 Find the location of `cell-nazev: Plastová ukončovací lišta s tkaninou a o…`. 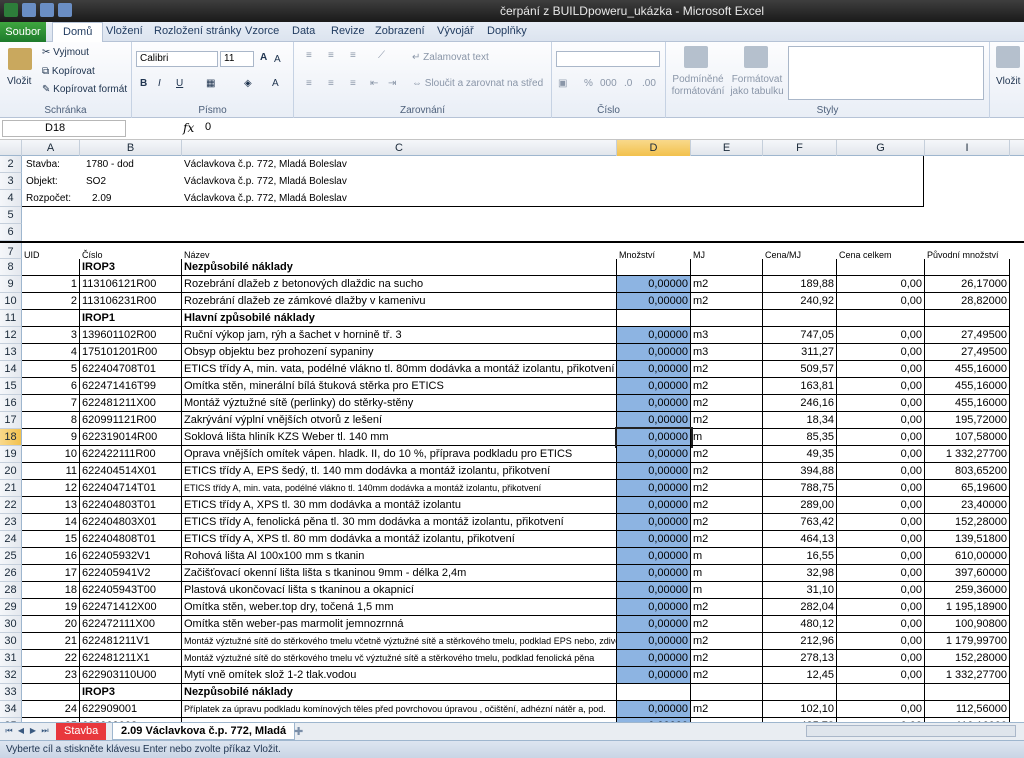

cell-nazev: Plastová ukončovací lišta s tkaninou a o… is located at coordinates (399, 590).